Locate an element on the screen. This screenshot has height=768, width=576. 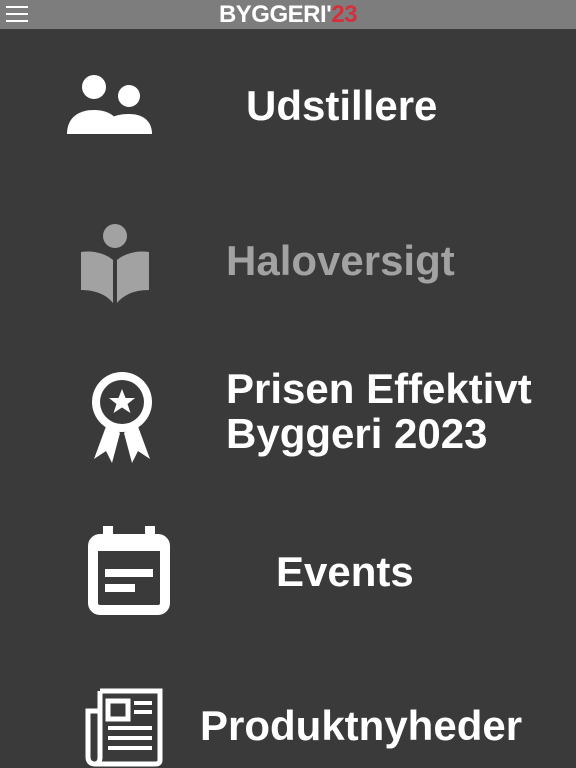
brand-logo-year: 23 is located at coordinates (344, 14).